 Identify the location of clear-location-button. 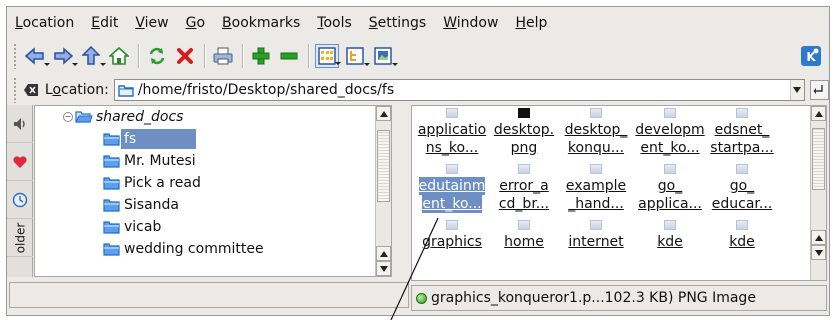
(31, 90).